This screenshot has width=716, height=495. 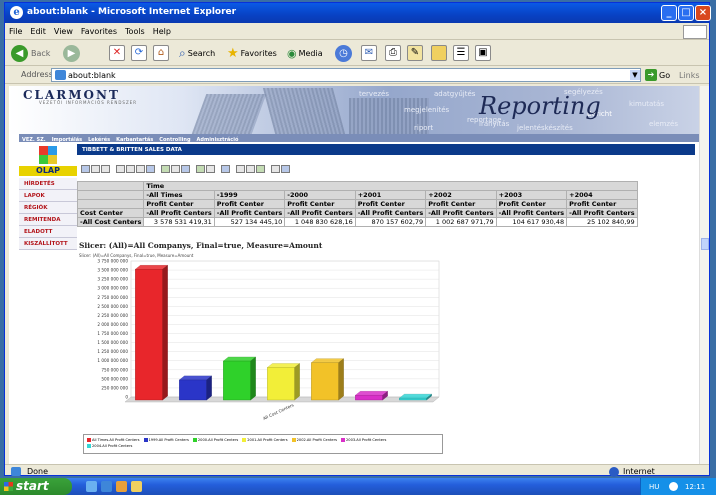 I want to click on language-indicator: HU, so click(x=654, y=487).